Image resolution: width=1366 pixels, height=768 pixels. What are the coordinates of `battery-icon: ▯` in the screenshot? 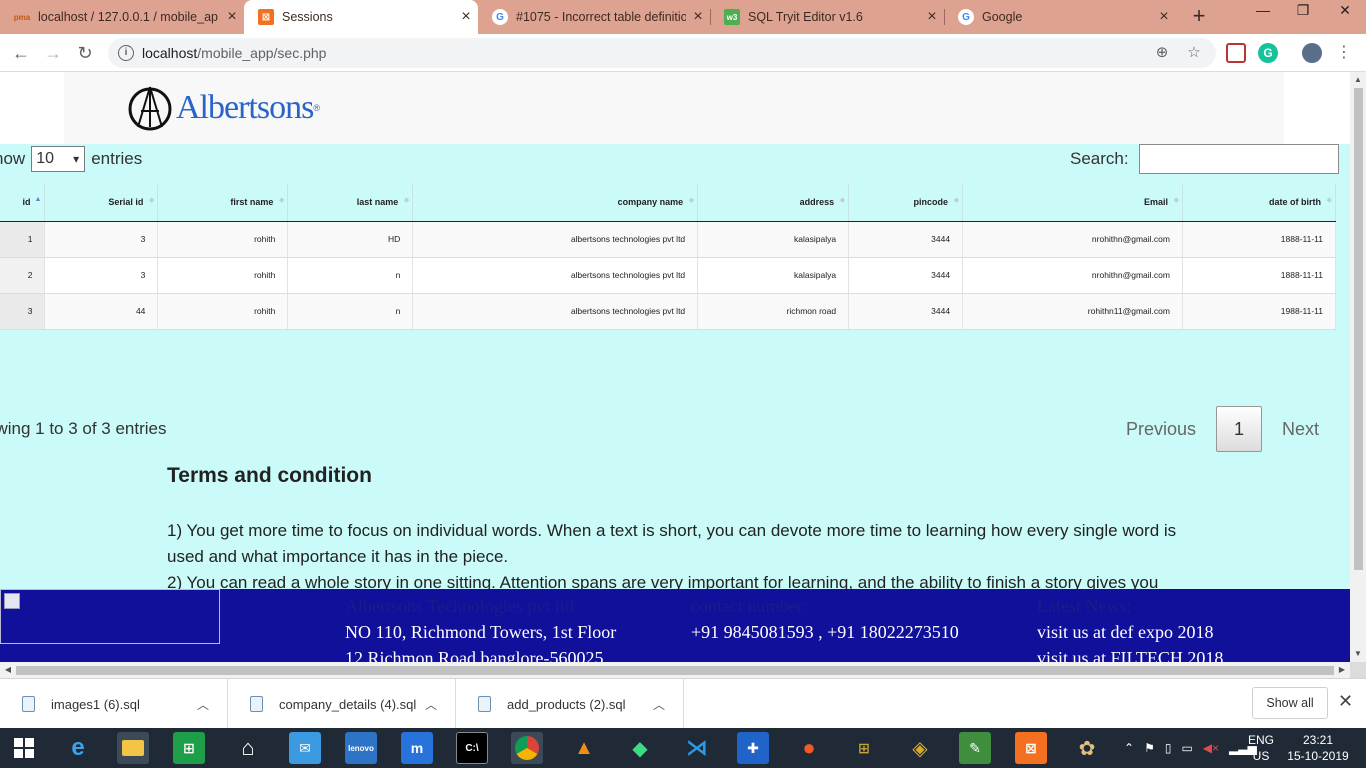 It's located at (1168, 748).